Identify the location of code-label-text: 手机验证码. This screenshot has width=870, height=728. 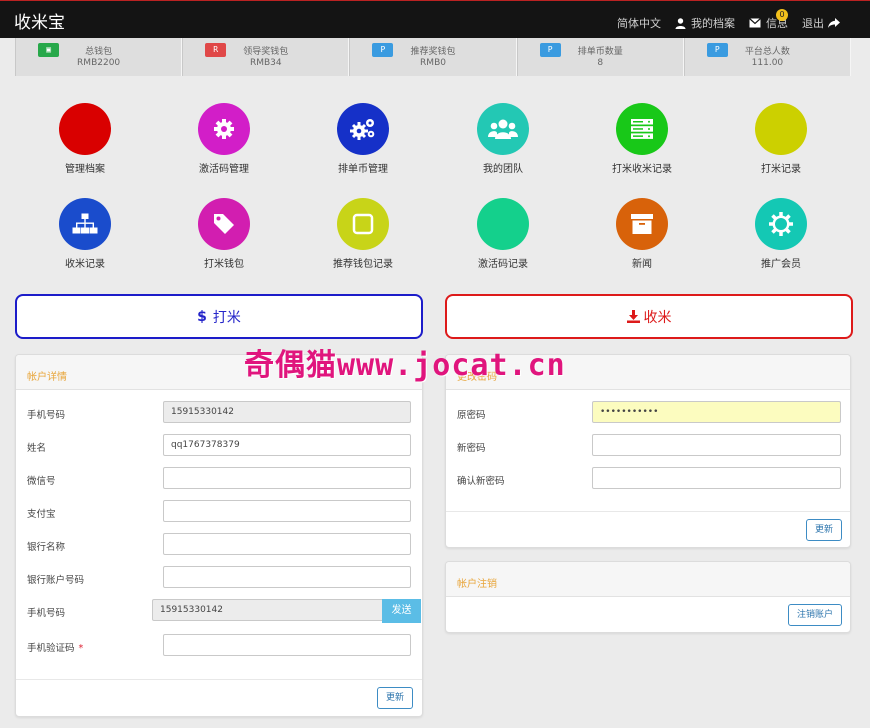
(51, 648).